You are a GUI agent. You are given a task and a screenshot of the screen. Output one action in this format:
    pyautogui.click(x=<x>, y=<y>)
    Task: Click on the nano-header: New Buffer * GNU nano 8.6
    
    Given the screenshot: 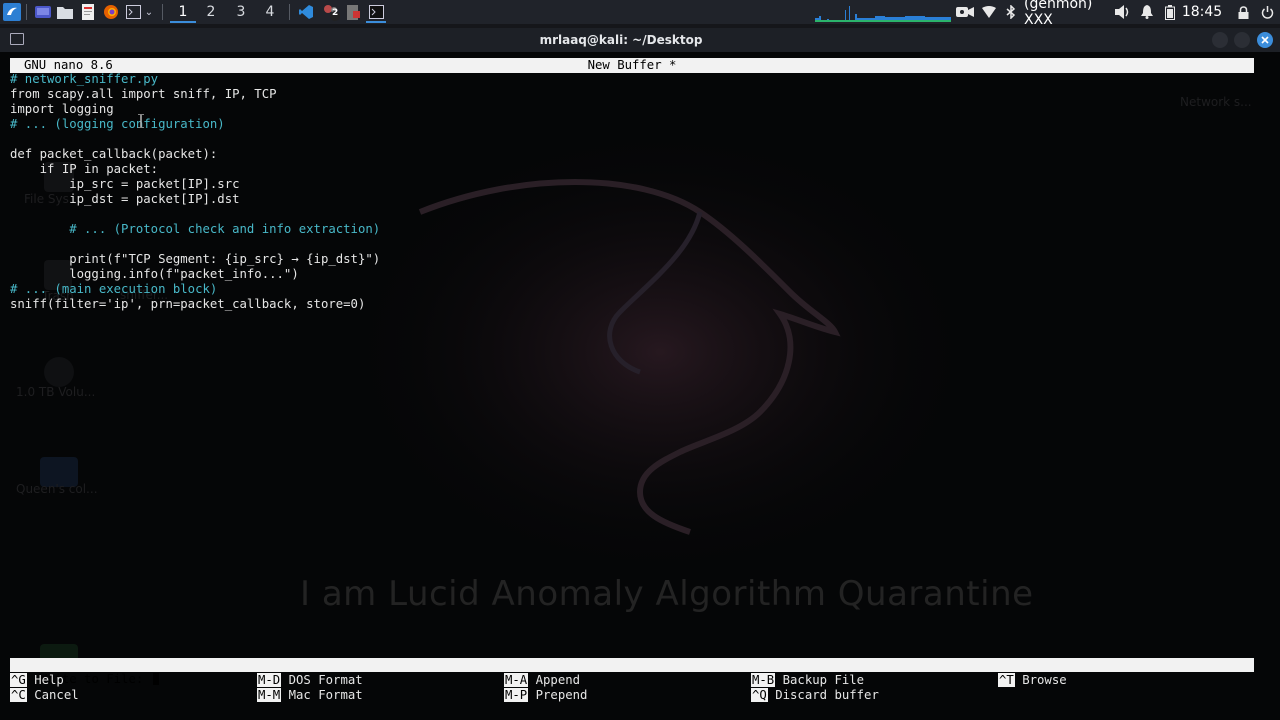 What is the action you would take?
    pyautogui.click(x=632, y=65)
    